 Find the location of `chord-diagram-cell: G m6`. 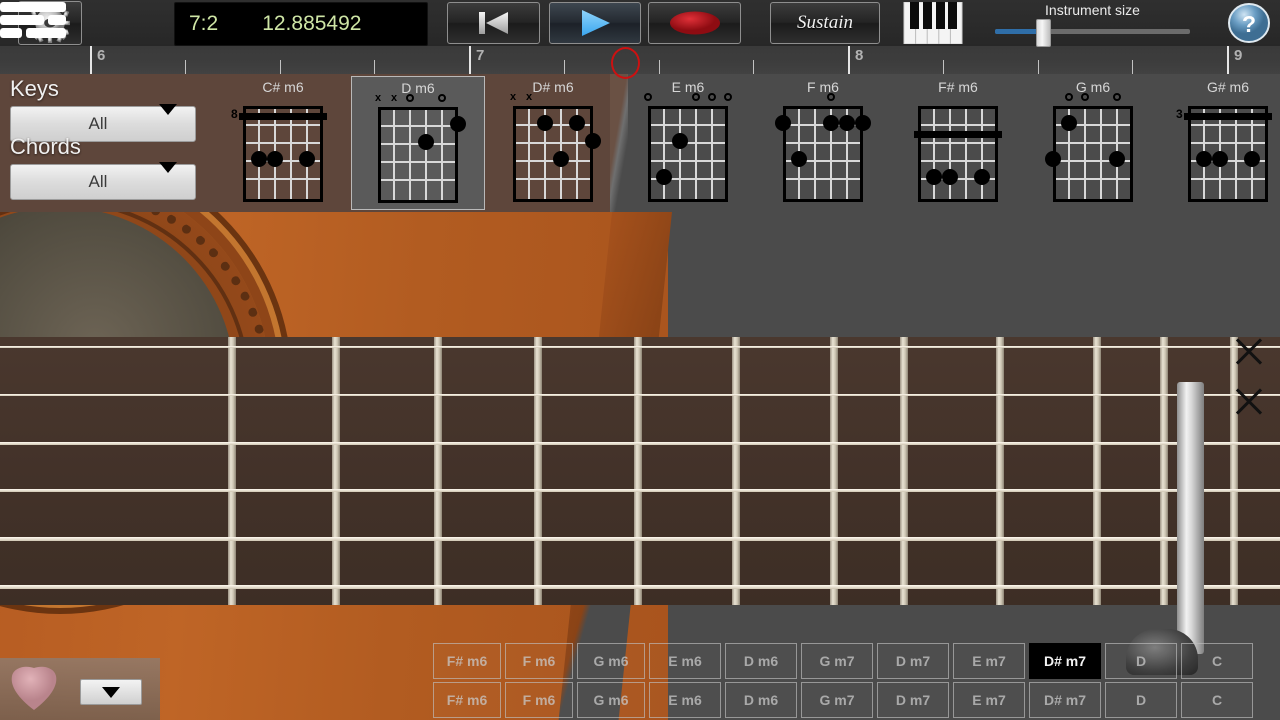

chord-diagram-cell: G m6 is located at coordinates (1093, 143).